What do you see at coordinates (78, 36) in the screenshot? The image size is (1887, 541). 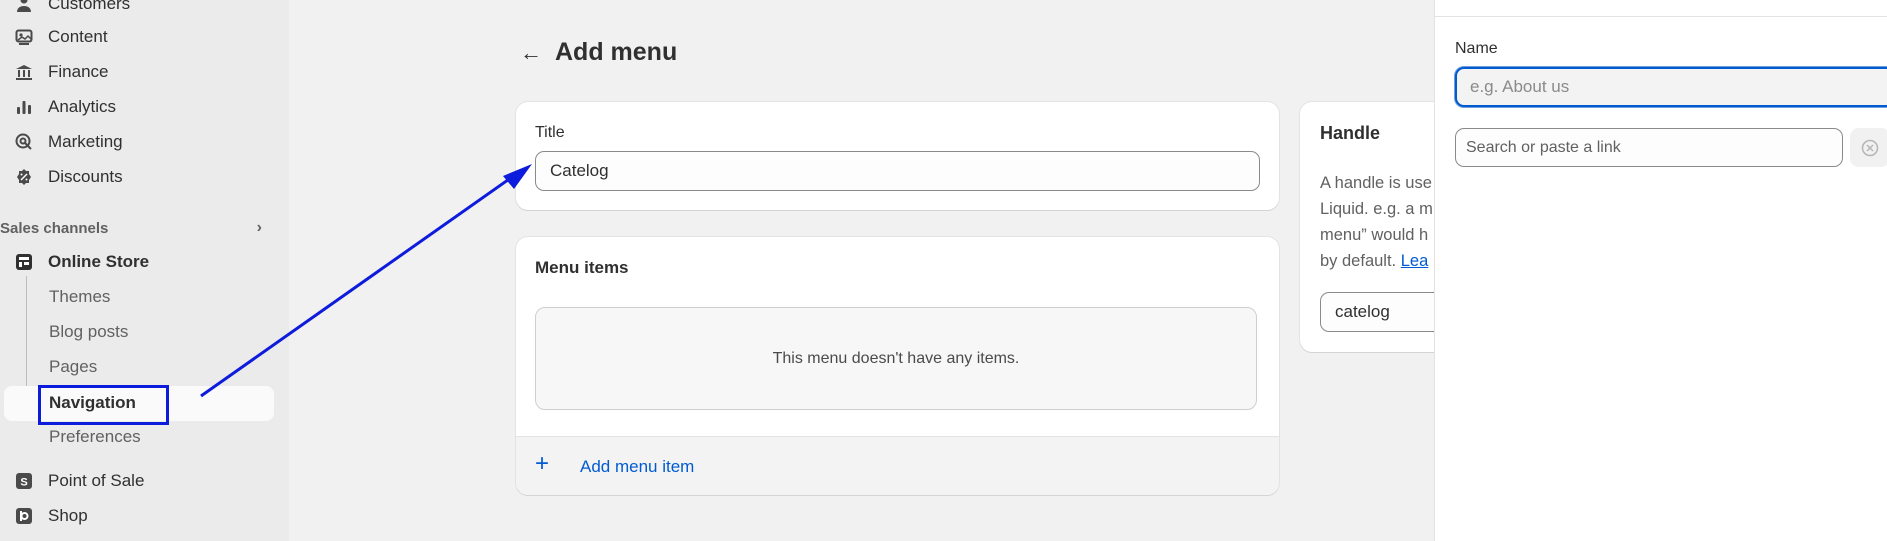 I see `sidebar-item-label: Content` at bounding box center [78, 36].